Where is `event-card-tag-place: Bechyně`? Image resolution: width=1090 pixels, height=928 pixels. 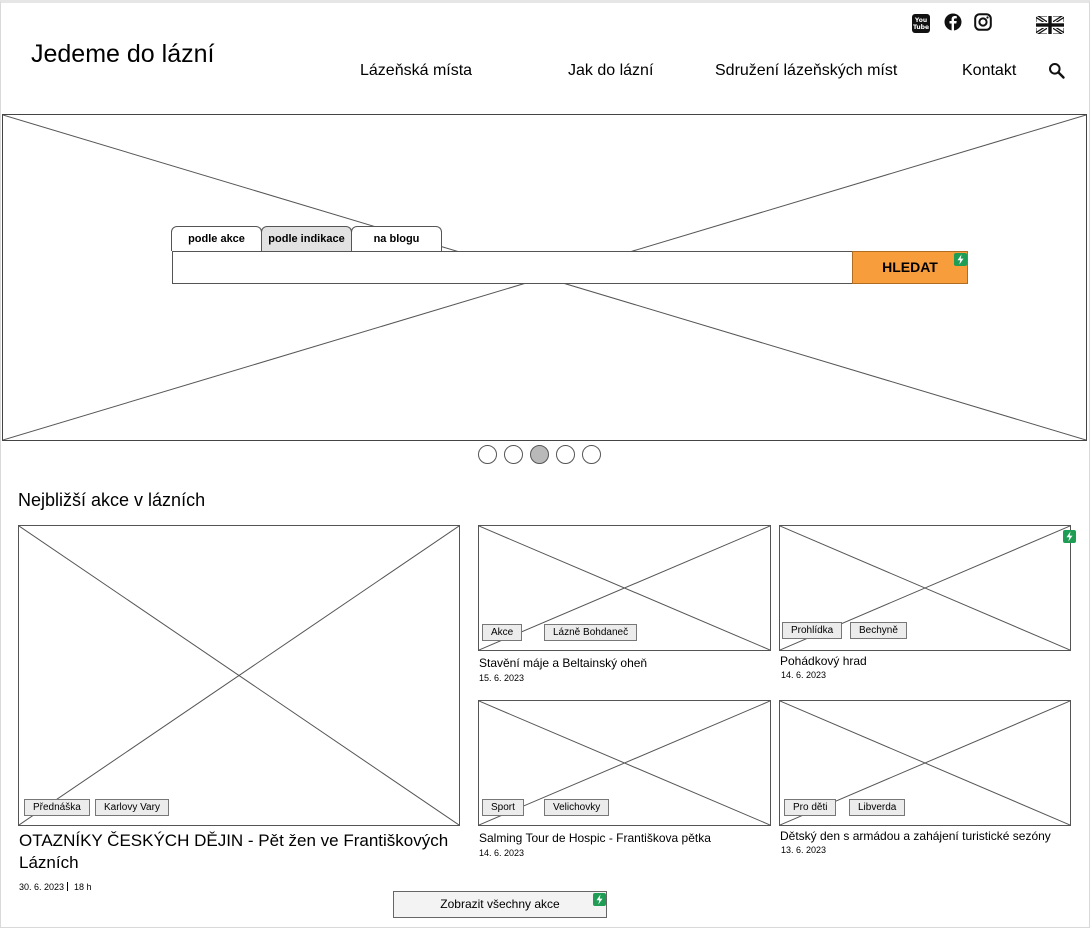 event-card-tag-place: Bechyně is located at coordinates (878, 630).